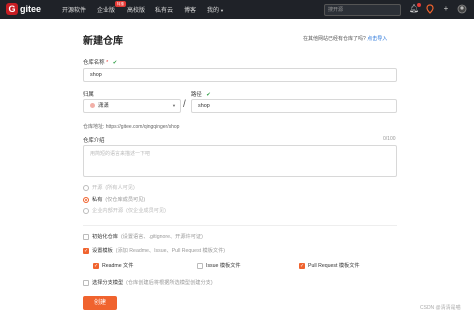 The width and height of the screenshot is (474, 313). I want to click on repo-url-label: 仓库地址:, so click(94, 127).